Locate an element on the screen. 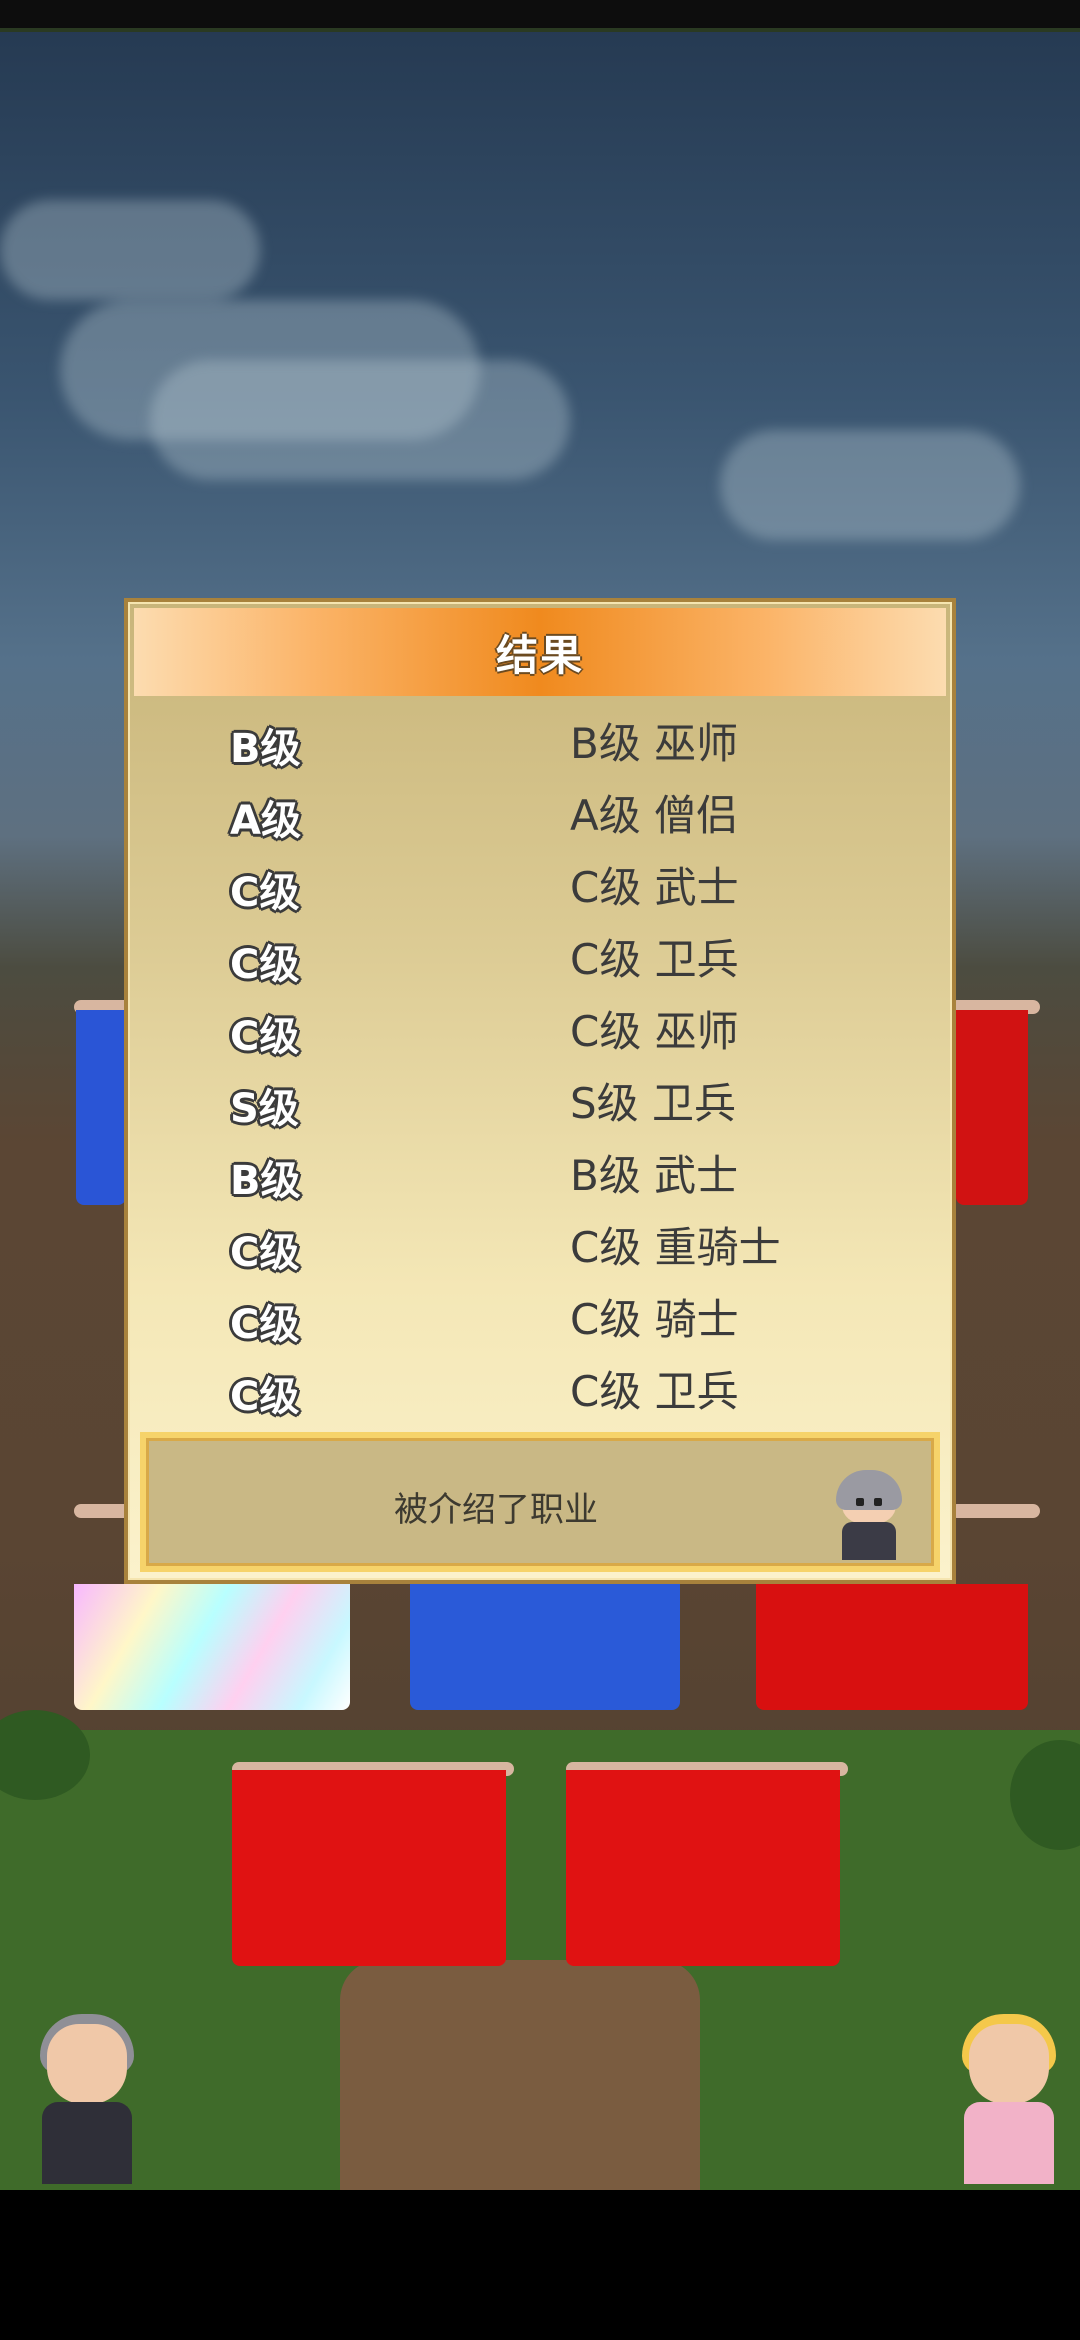  job-result: C级 重骑士 is located at coordinates (675, 1247).